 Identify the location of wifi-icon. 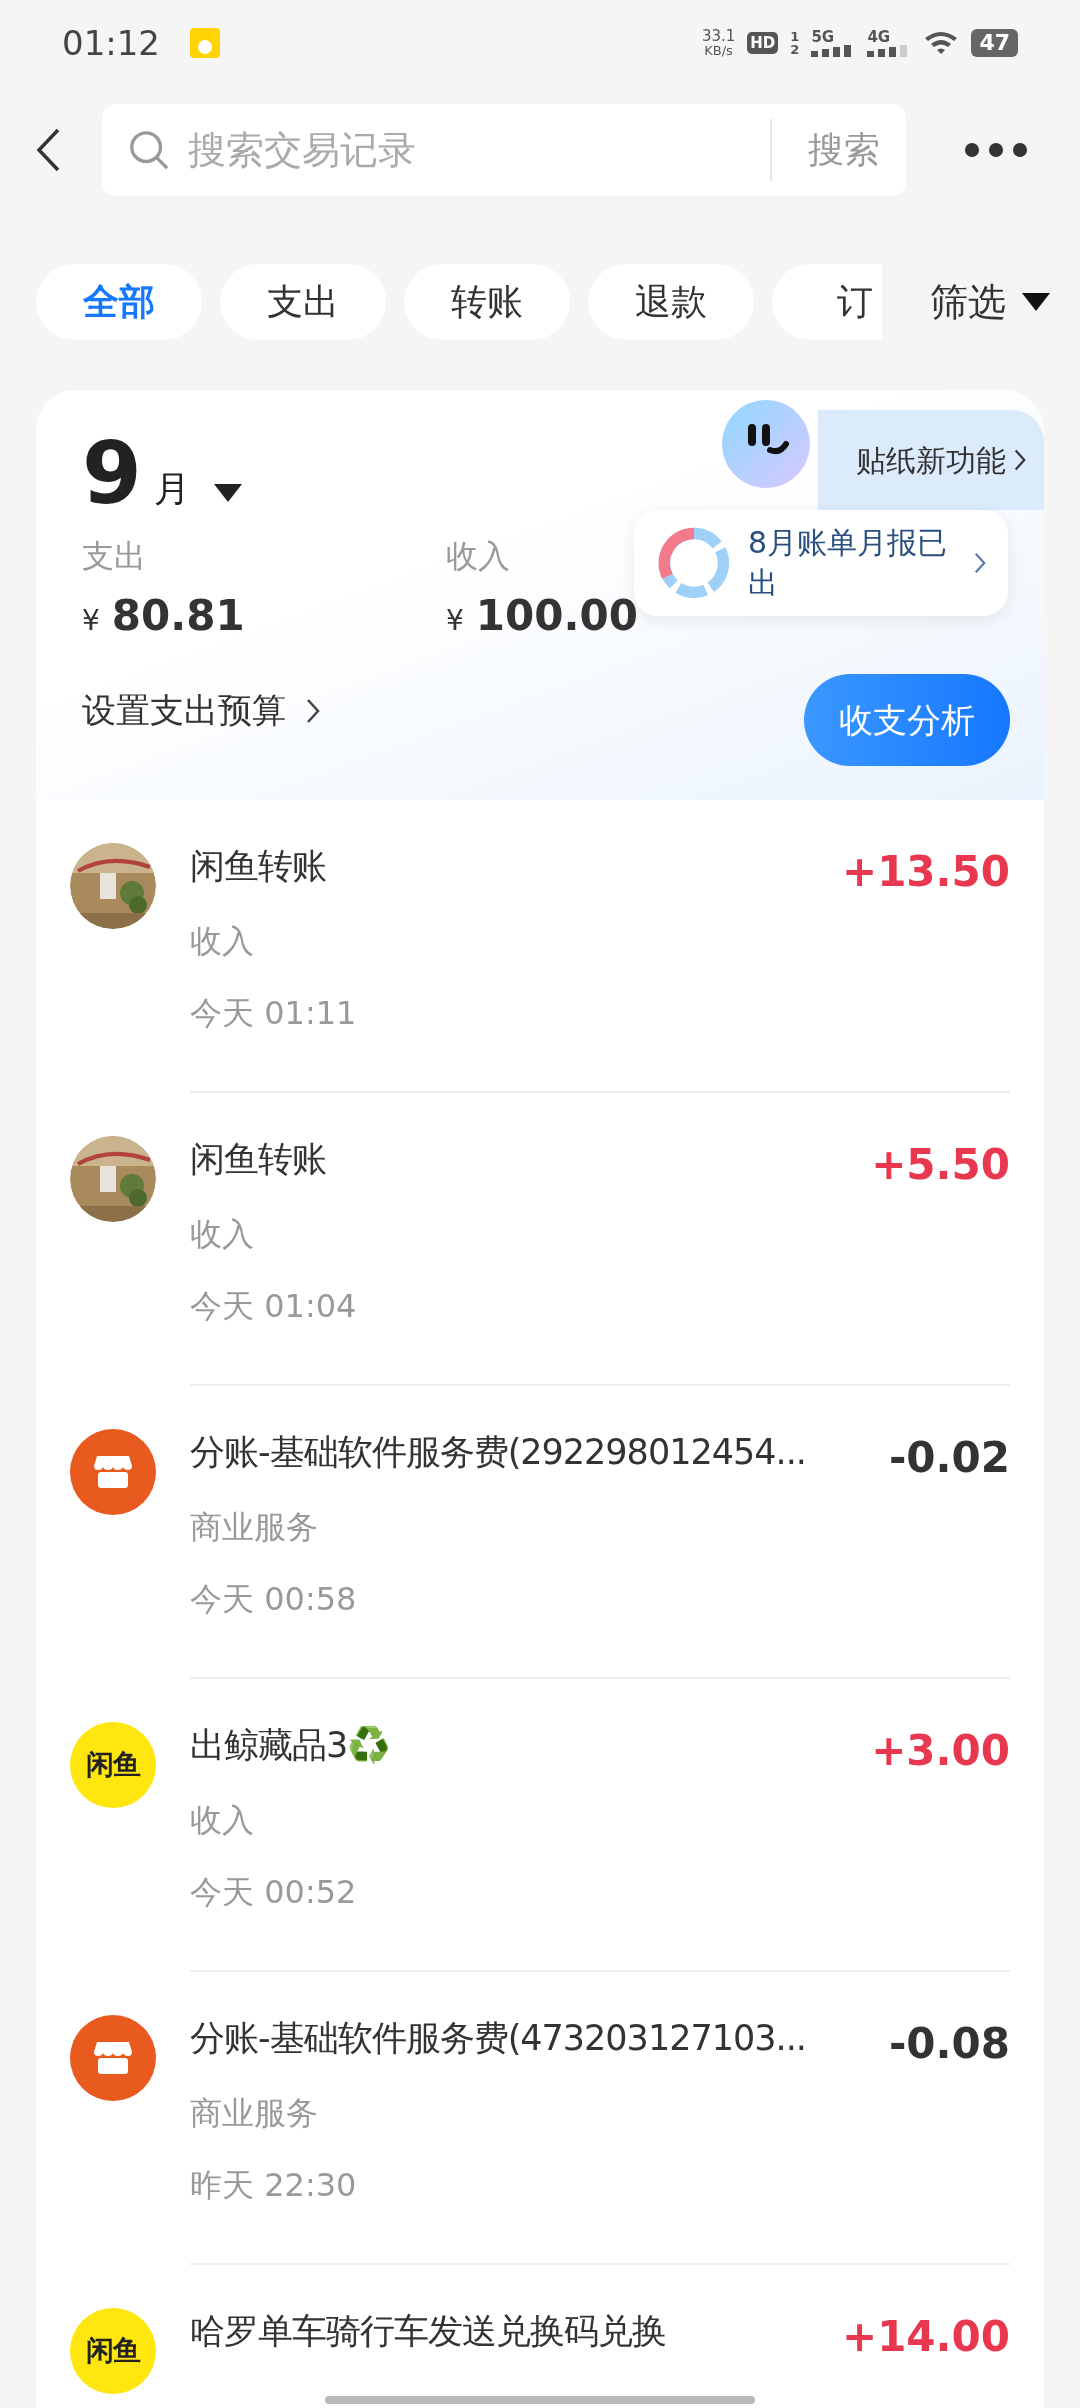
(941, 43).